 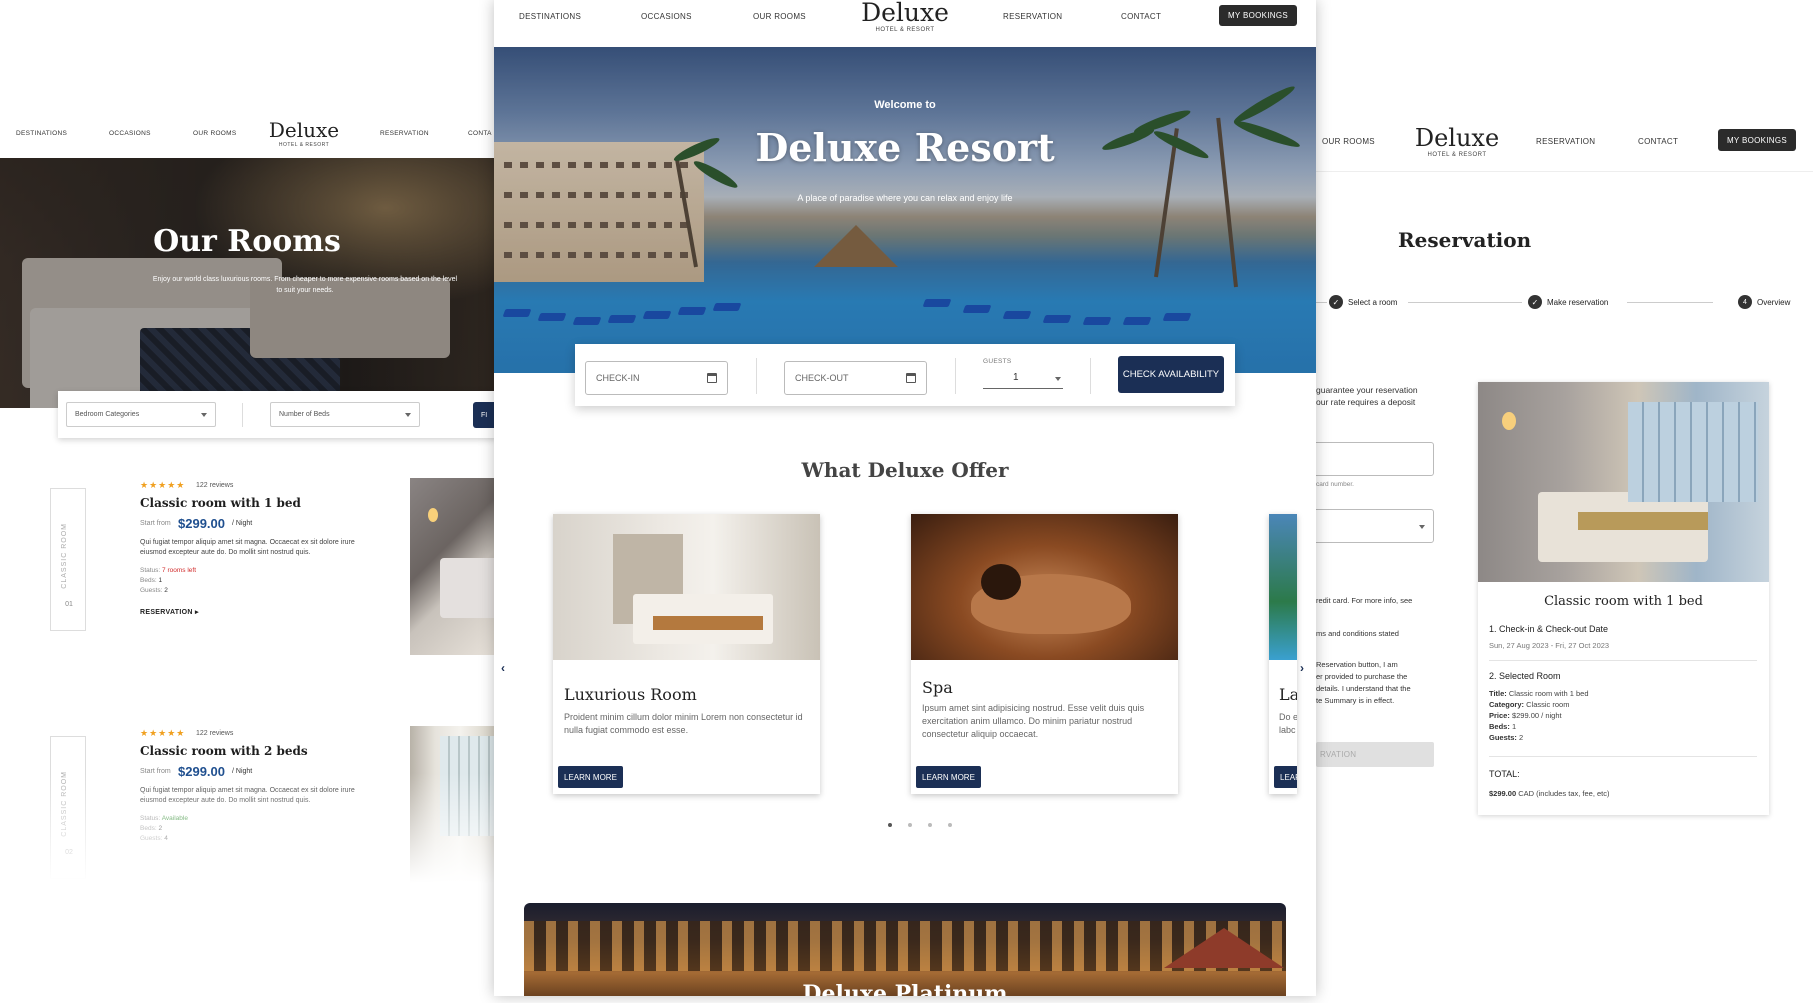 I want to click on room-side-label: CLASSIC ROOM 01, so click(x=68, y=559).